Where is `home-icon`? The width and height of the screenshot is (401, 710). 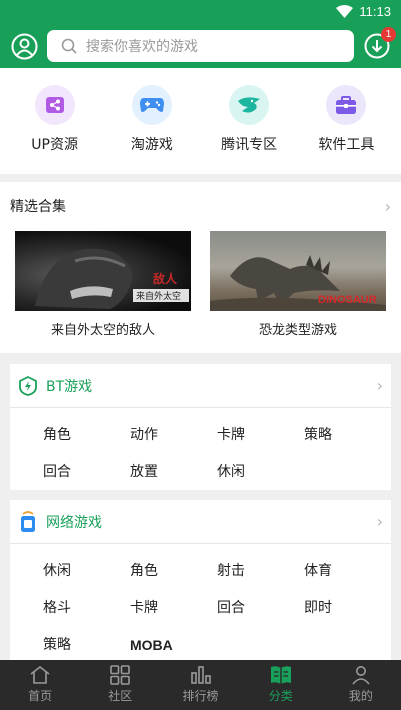 home-icon is located at coordinates (40, 674).